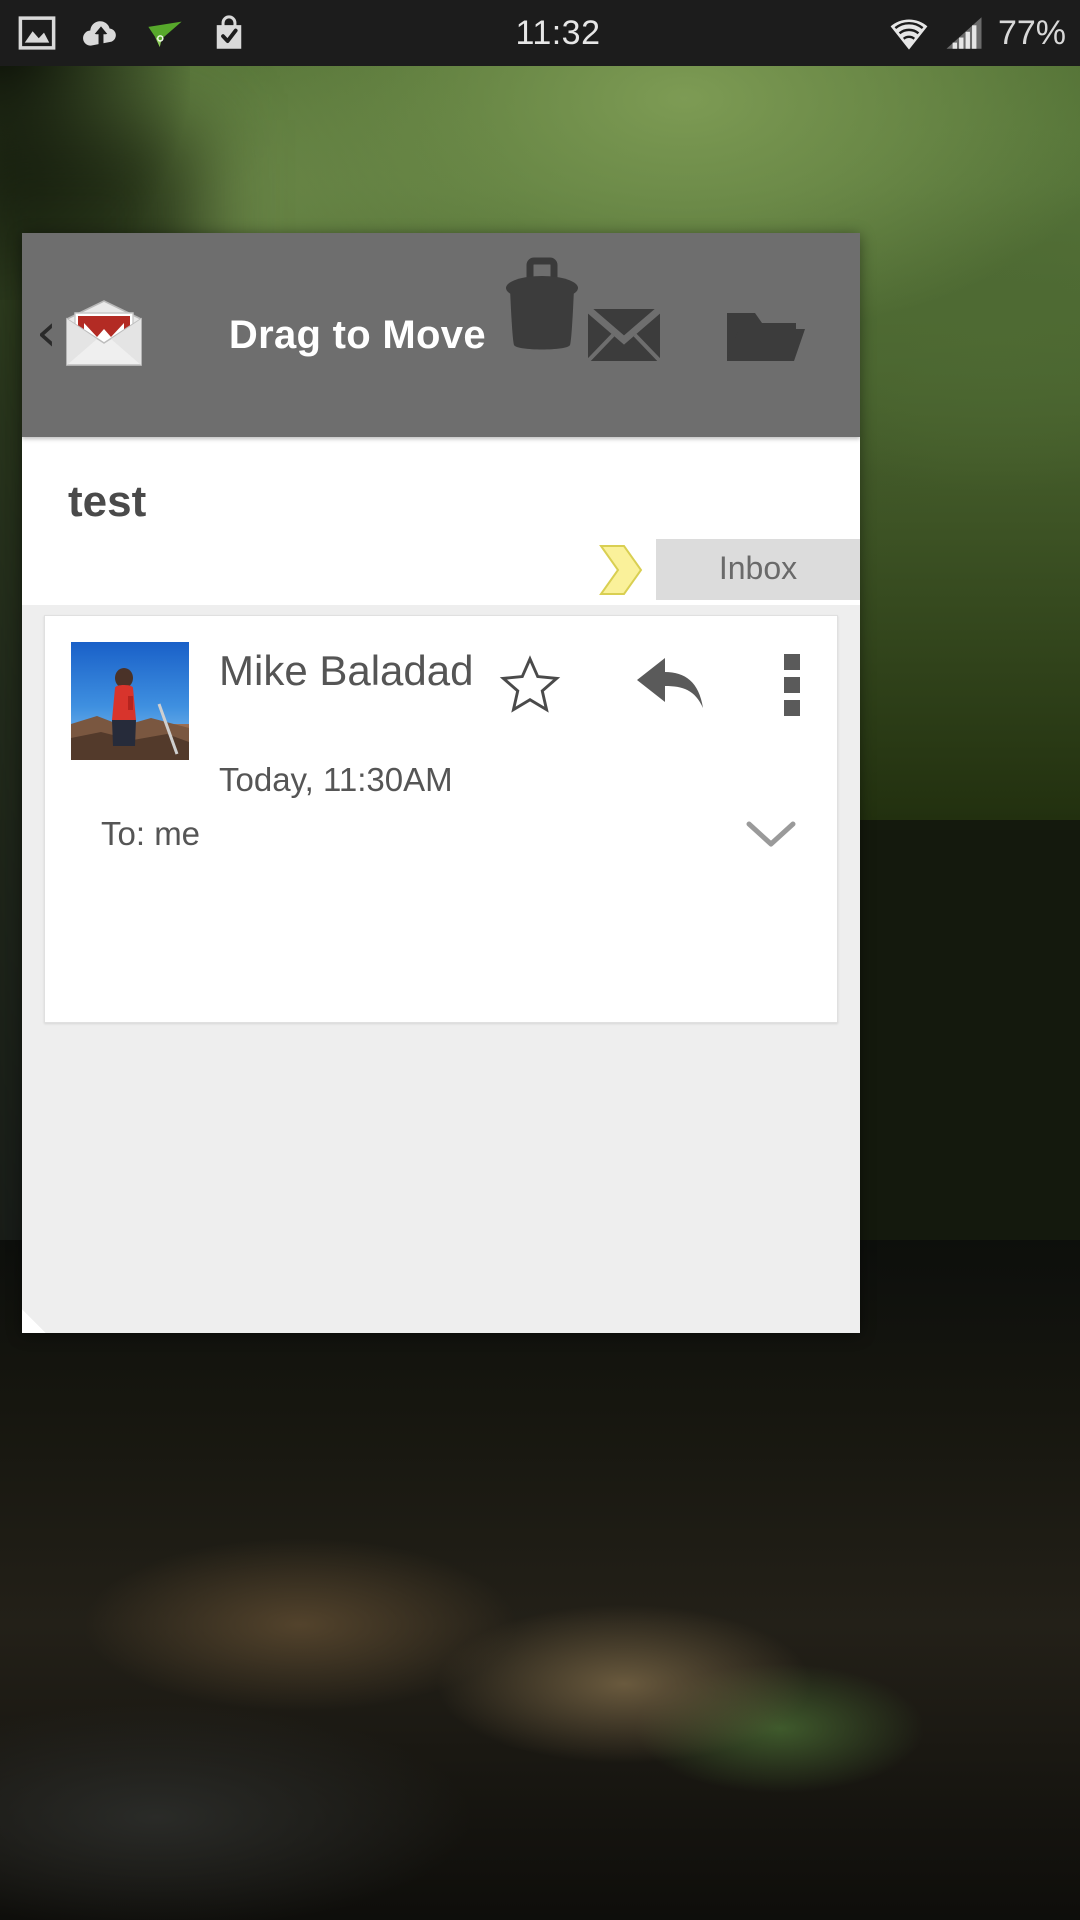 This screenshot has height=1920, width=1080. Describe the element at coordinates (964, 33) in the screenshot. I see `cellular-signal-icon` at that location.